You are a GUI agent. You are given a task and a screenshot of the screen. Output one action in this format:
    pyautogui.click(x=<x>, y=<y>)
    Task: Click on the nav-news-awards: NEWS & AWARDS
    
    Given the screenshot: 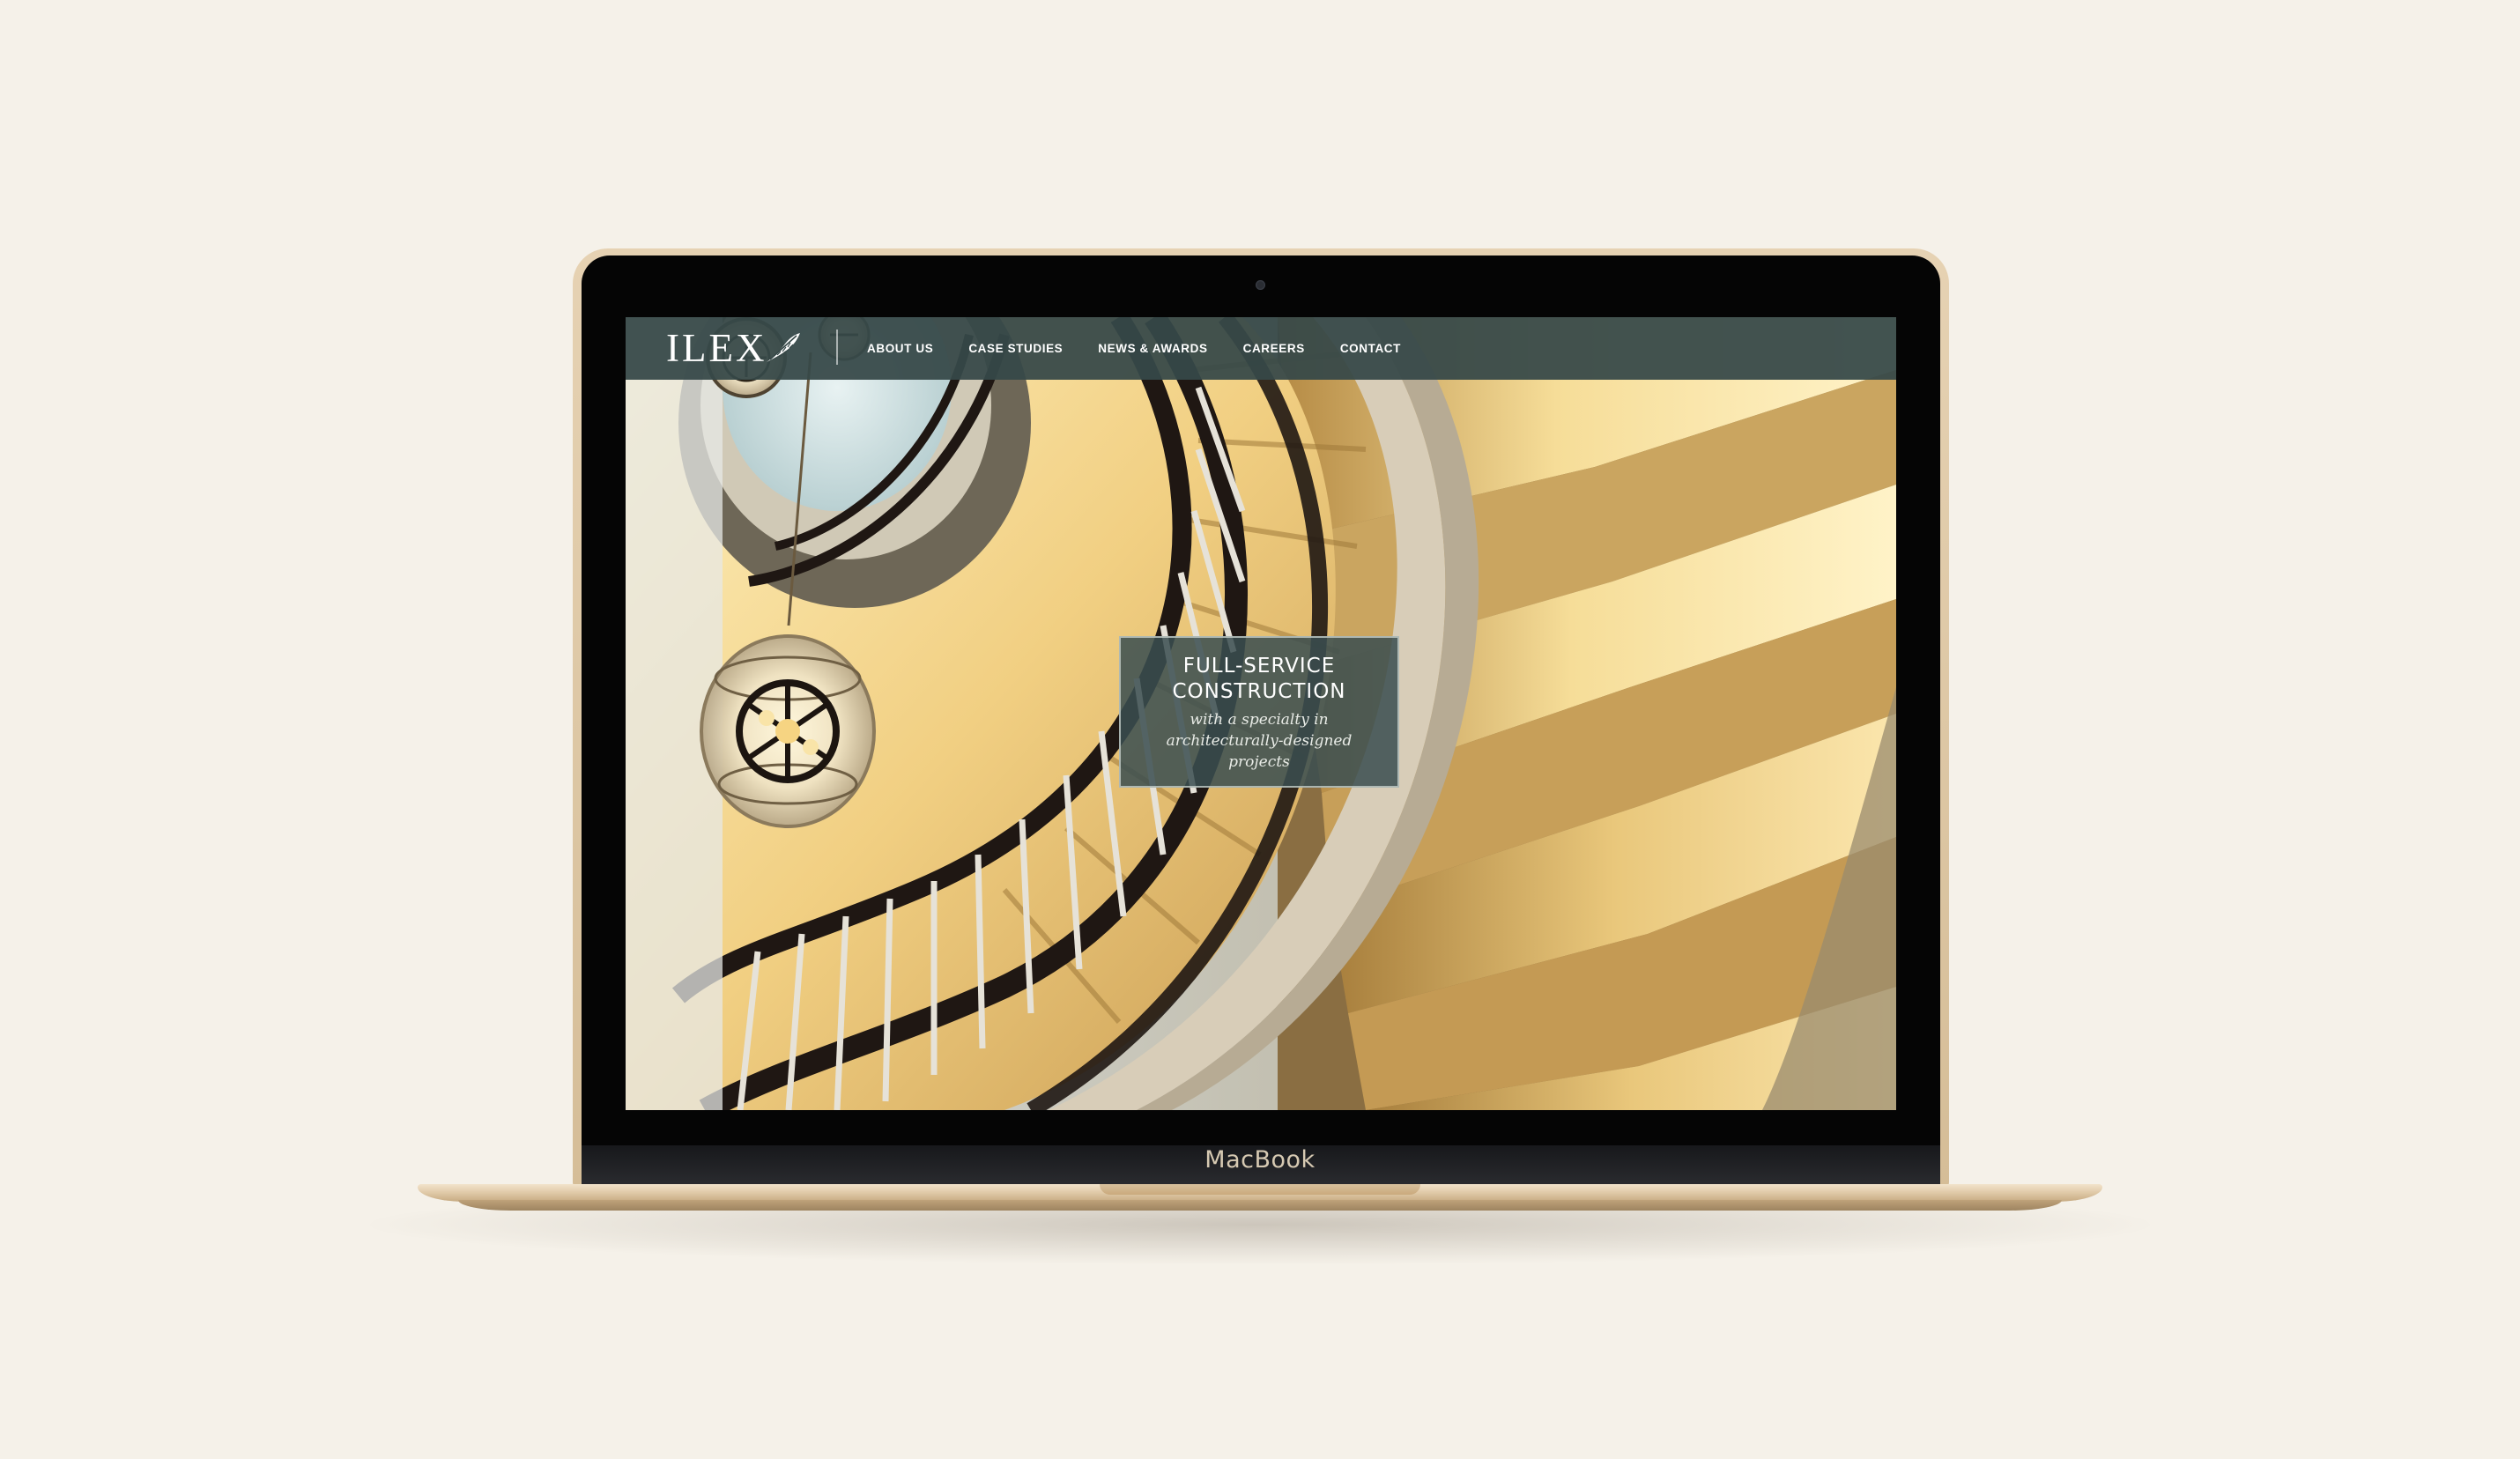 What is the action you would take?
    pyautogui.click(x=1152, y=349)
    